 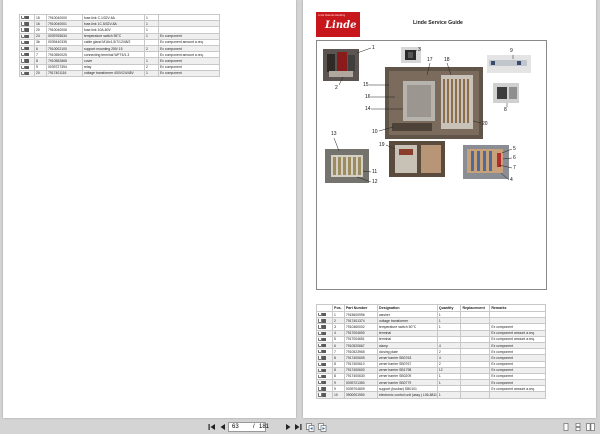 What do you see at coordinates (514, 158) in the screenshot?
I see `callout-6: 6` at bounding box center [514, 158].